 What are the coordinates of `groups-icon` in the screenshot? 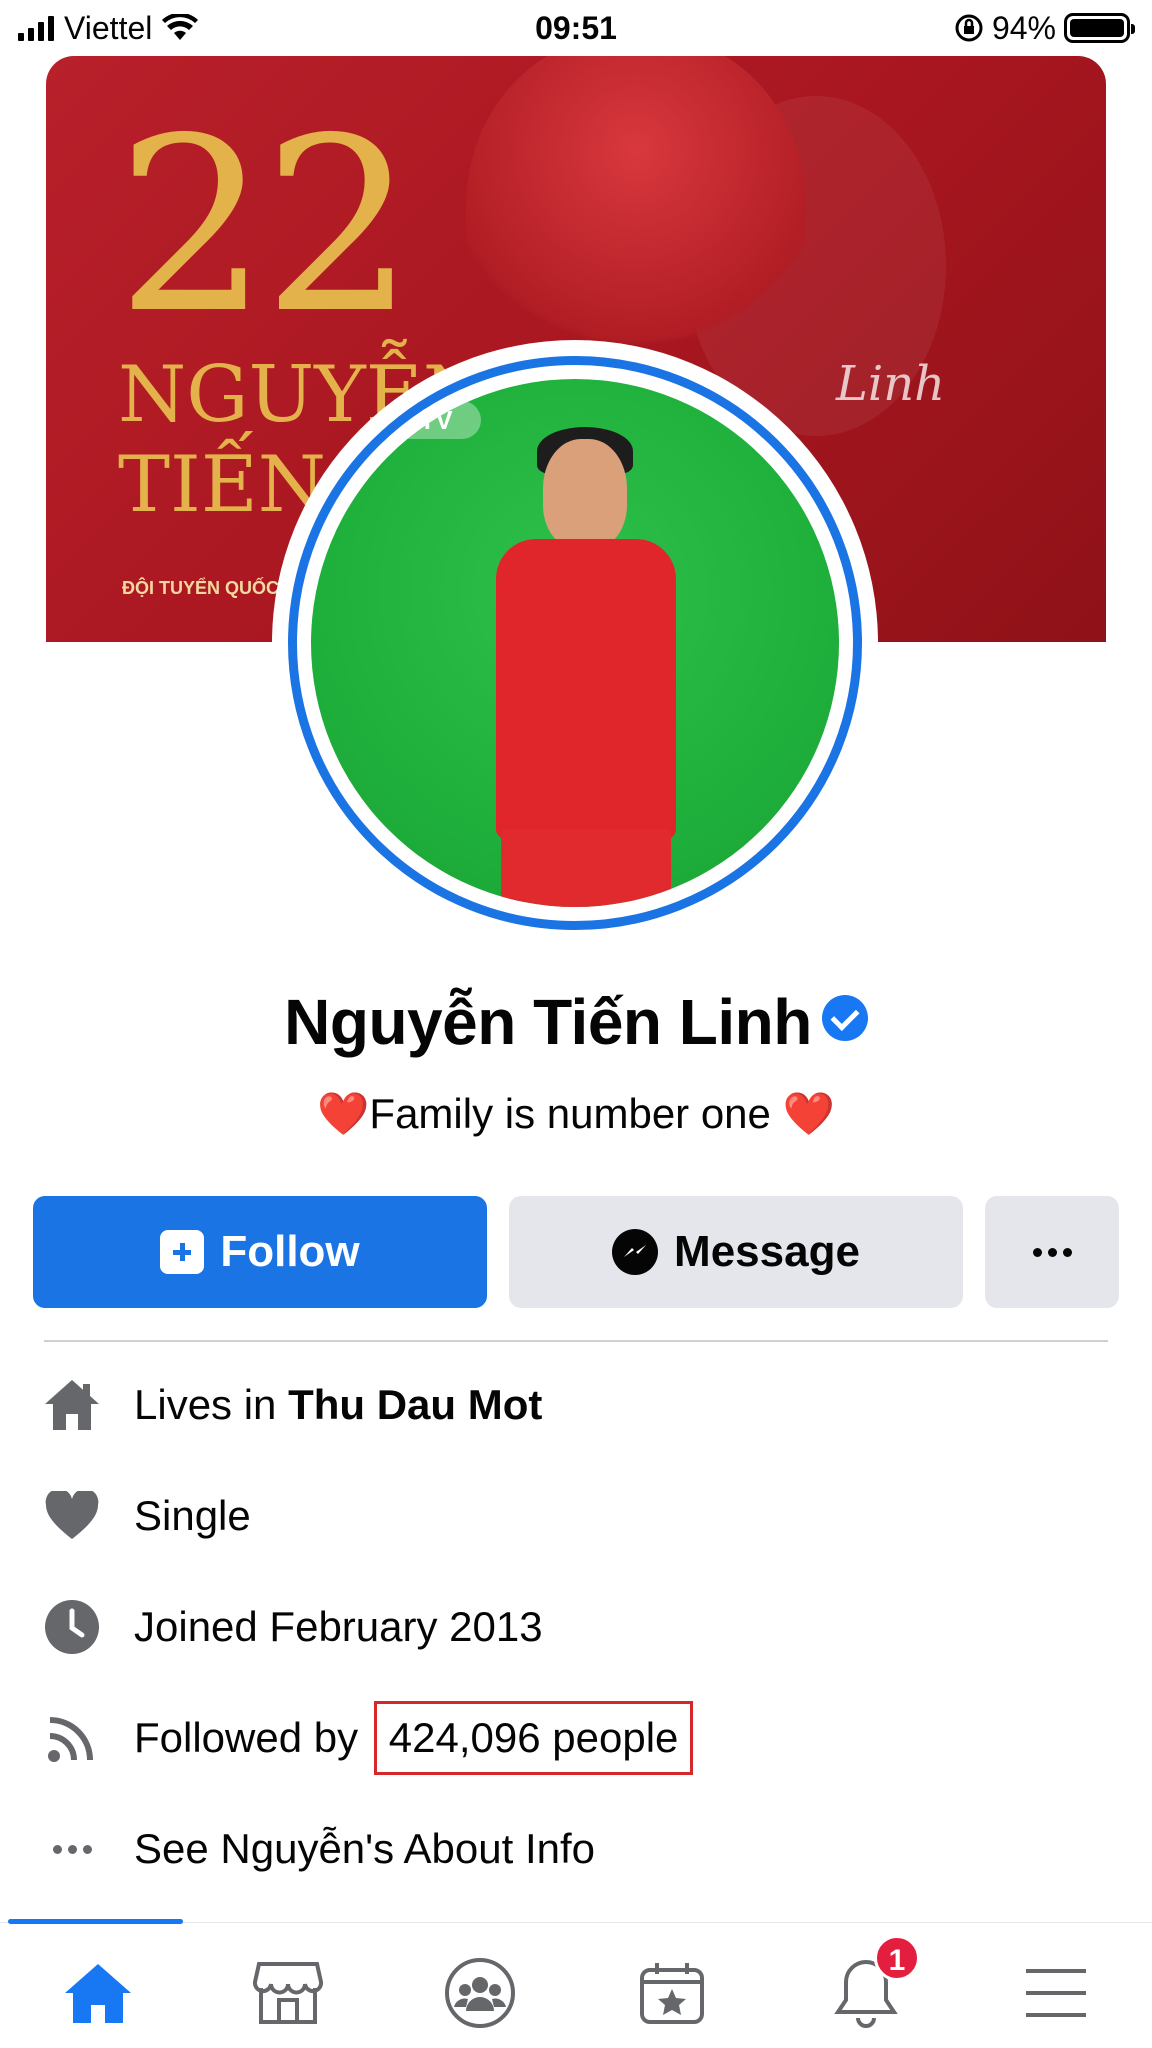 It's located at (480, 1993).